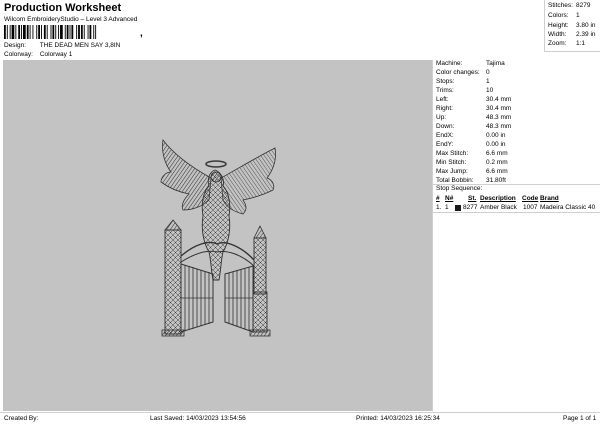  I want to click on design-label: Design:, so click(15, 45).